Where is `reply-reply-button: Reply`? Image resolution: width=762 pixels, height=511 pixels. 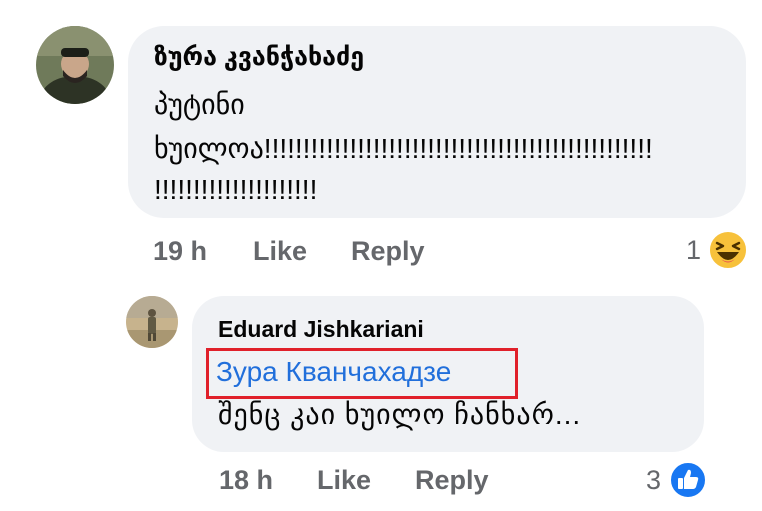
reply-reply-button: Reply is located at coordinates (452, 480).